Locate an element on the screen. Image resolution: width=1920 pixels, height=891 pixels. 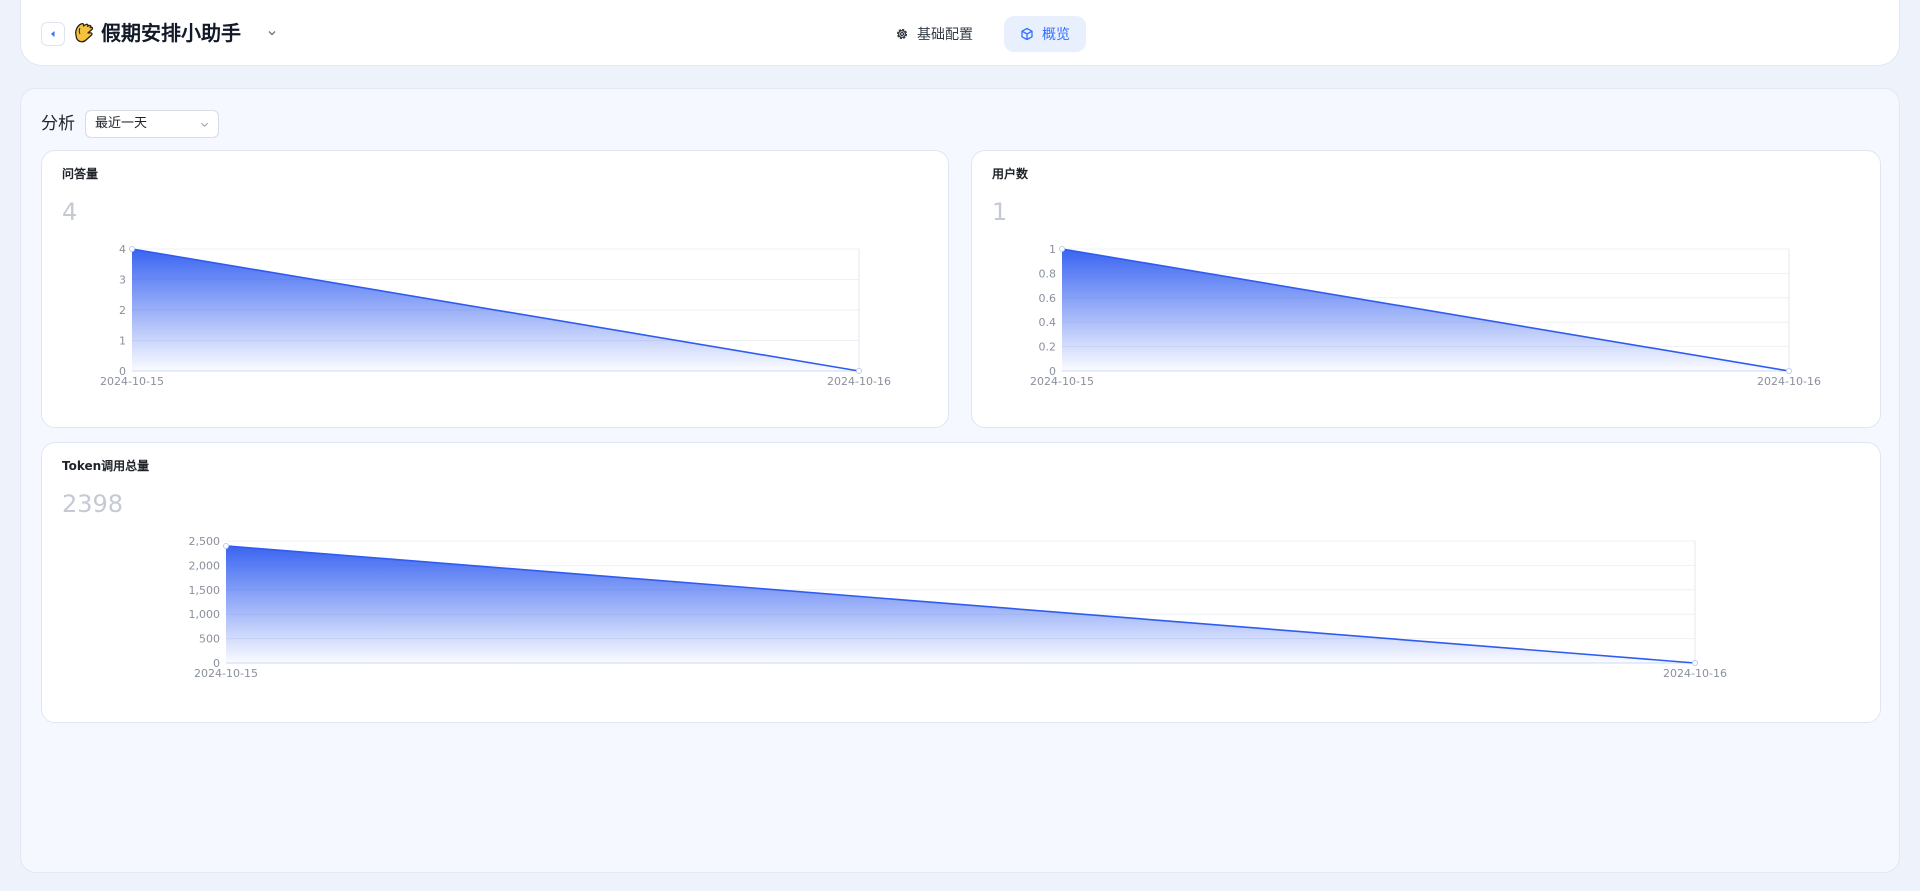
user-count-card: 用户数 1 0 0.2 0.4 0.6 0.8 1 2024-10-15 2024-10-16 is located at coordinates (1426, 289).